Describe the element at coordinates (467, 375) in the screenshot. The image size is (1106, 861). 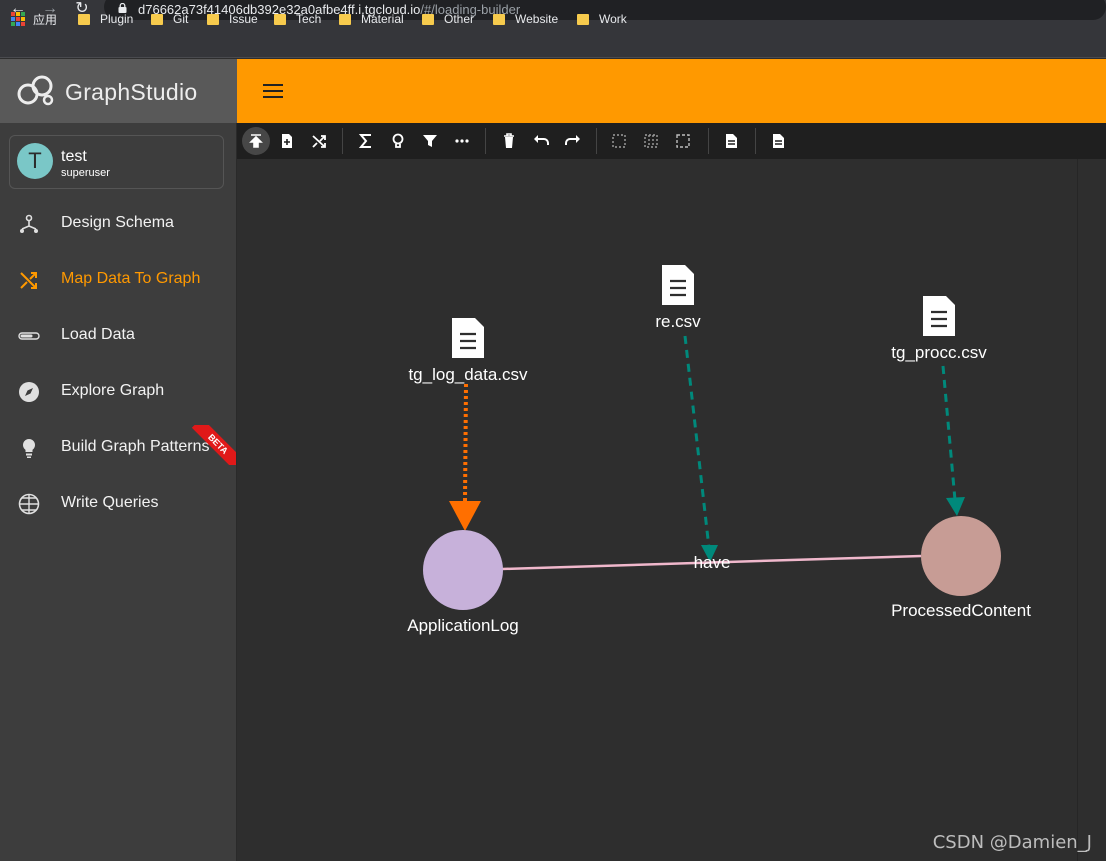
I see `file-label-tg-log-data: tg_log_data.csv` at that location.